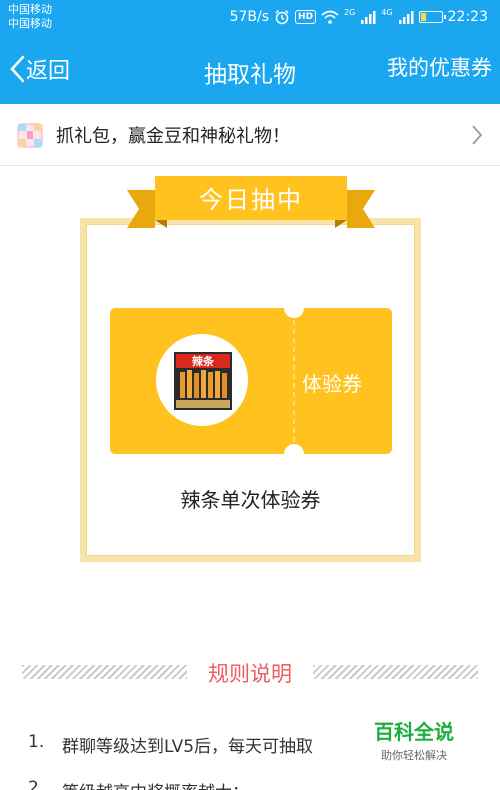  What do you see at coordinates (330, 17) in the screenshot?
I see `wifi-icon` at bounding box center [330, 17].